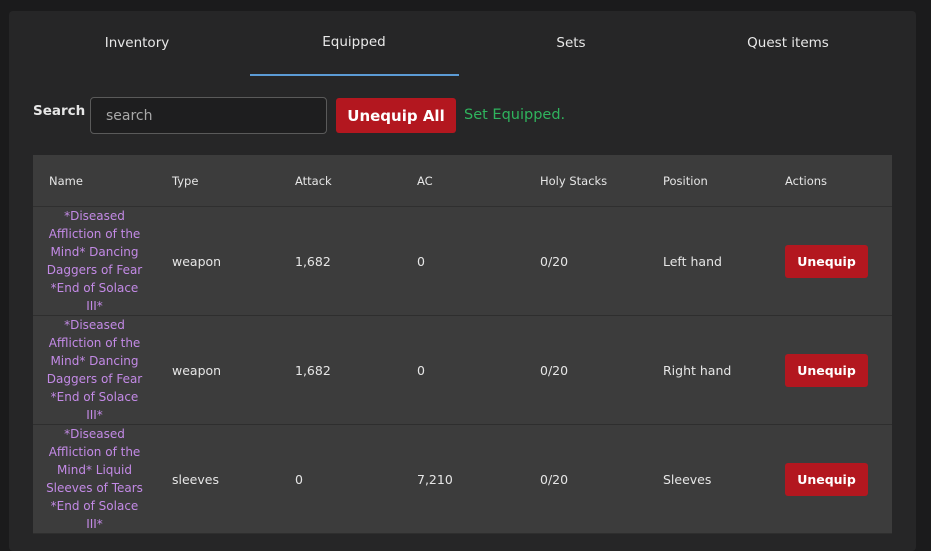 The width and height of the screenshot is (931, 551). I want to click on tab-sets: Sets, so click(571, 43).